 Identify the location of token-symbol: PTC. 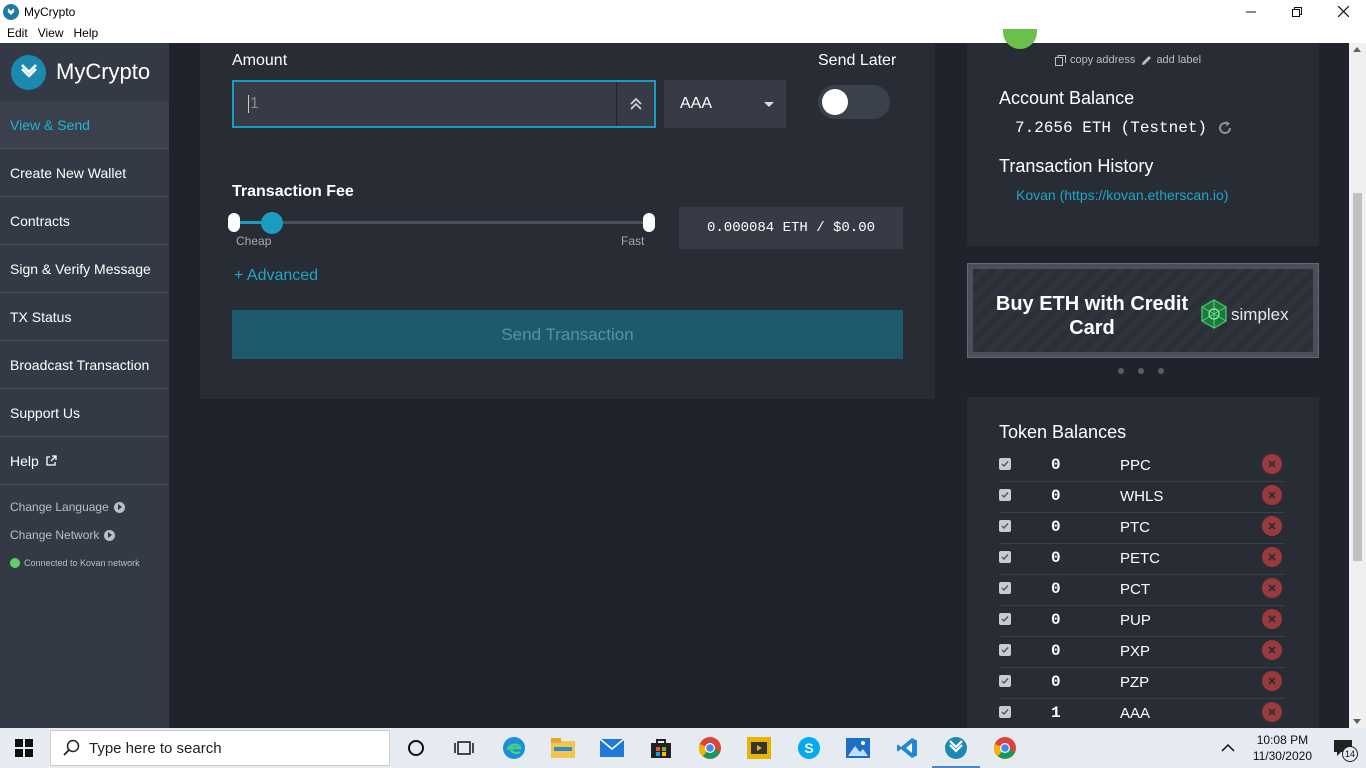
(1135, 527).